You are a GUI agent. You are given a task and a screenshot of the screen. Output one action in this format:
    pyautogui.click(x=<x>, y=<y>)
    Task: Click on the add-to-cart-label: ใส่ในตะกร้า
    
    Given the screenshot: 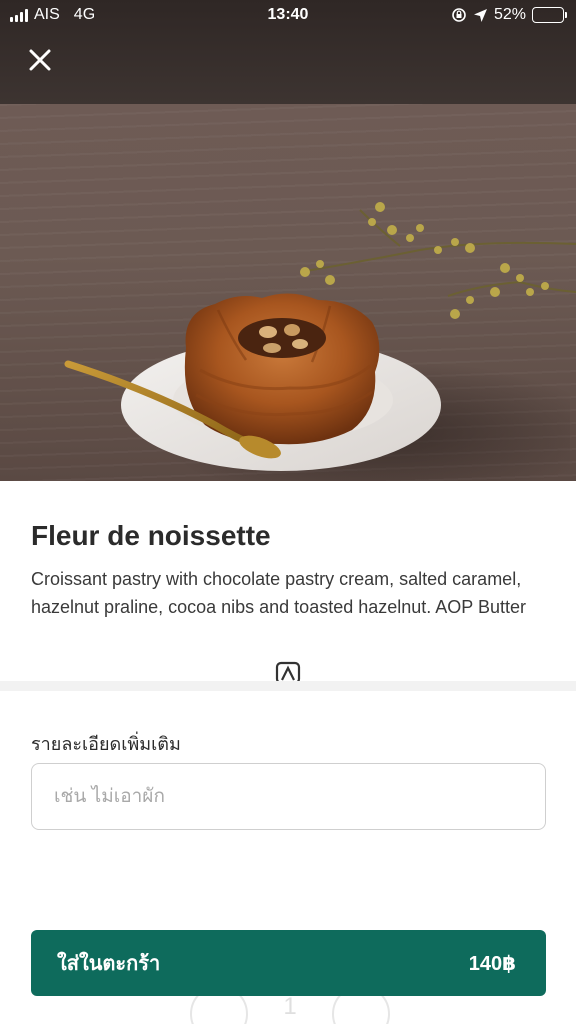 What is the action you would take?
    pyautogui.click(x=109, y=964)
    